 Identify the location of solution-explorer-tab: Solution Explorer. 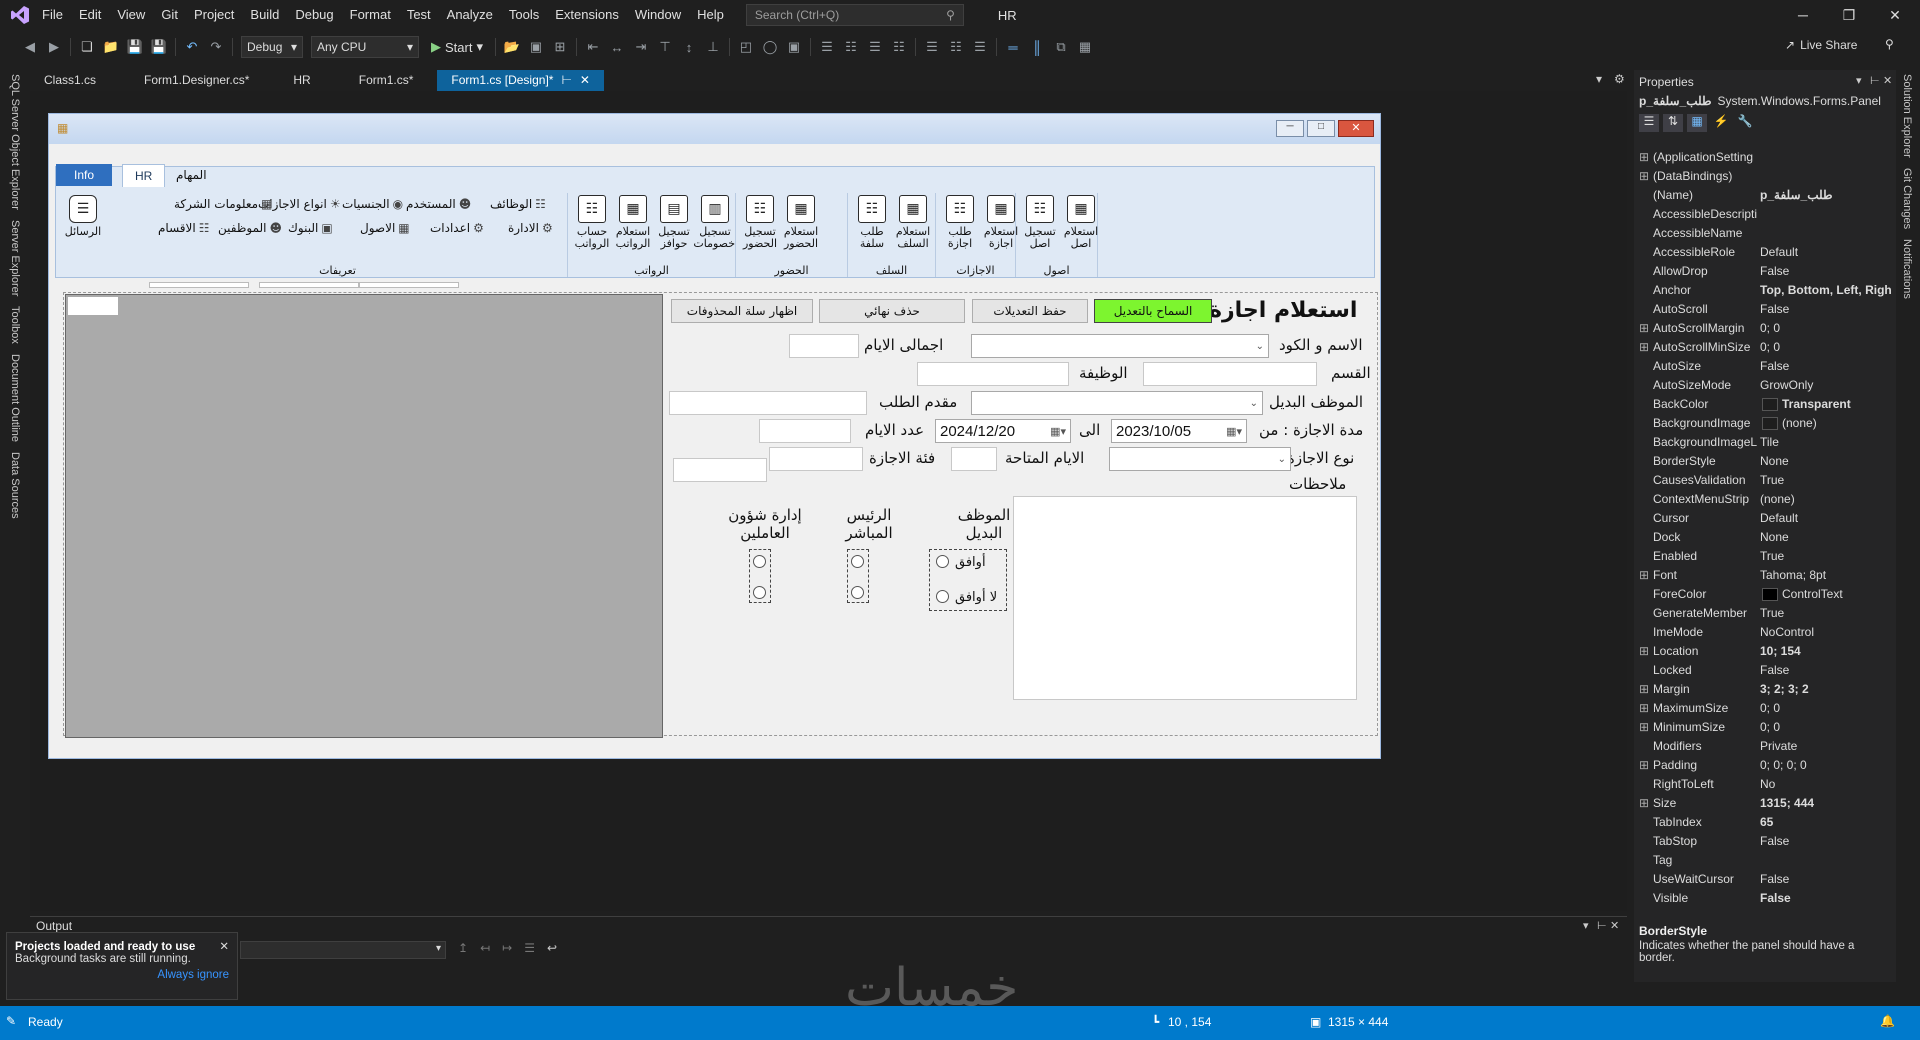
(1907, 116).